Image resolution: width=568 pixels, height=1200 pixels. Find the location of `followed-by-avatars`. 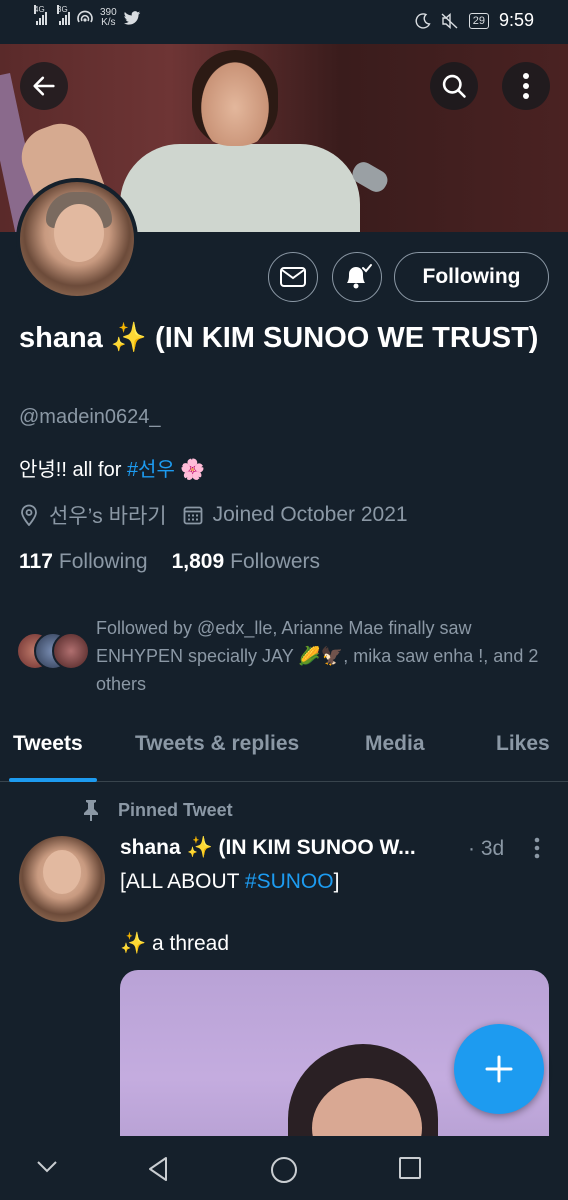

followed-by-avatars is located at coordinates (55, 652).